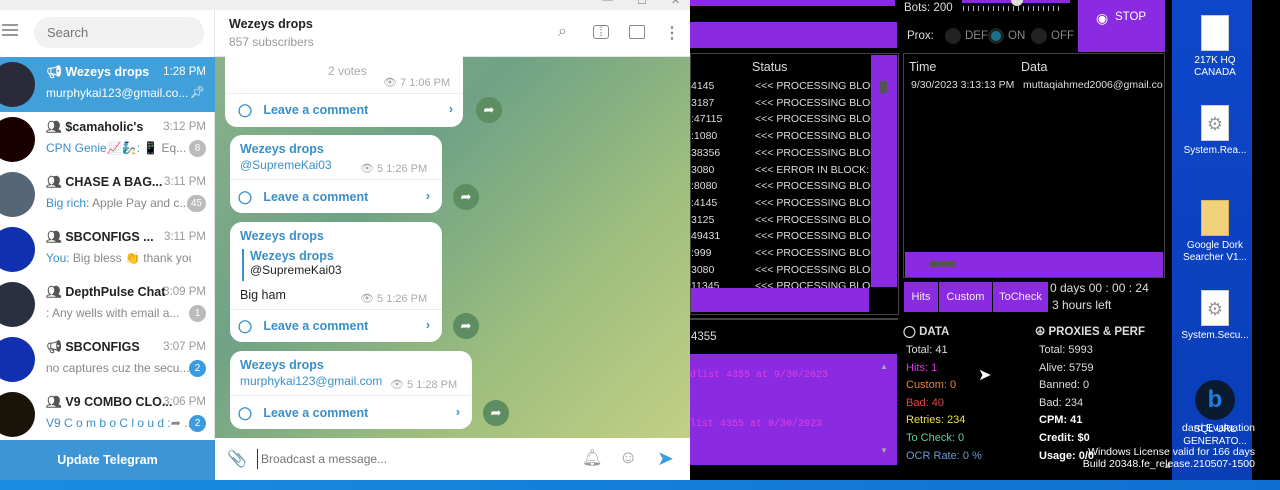  I want to click on reply-quote: Wezeys drops @SupremeKai03, so click(292, 265).